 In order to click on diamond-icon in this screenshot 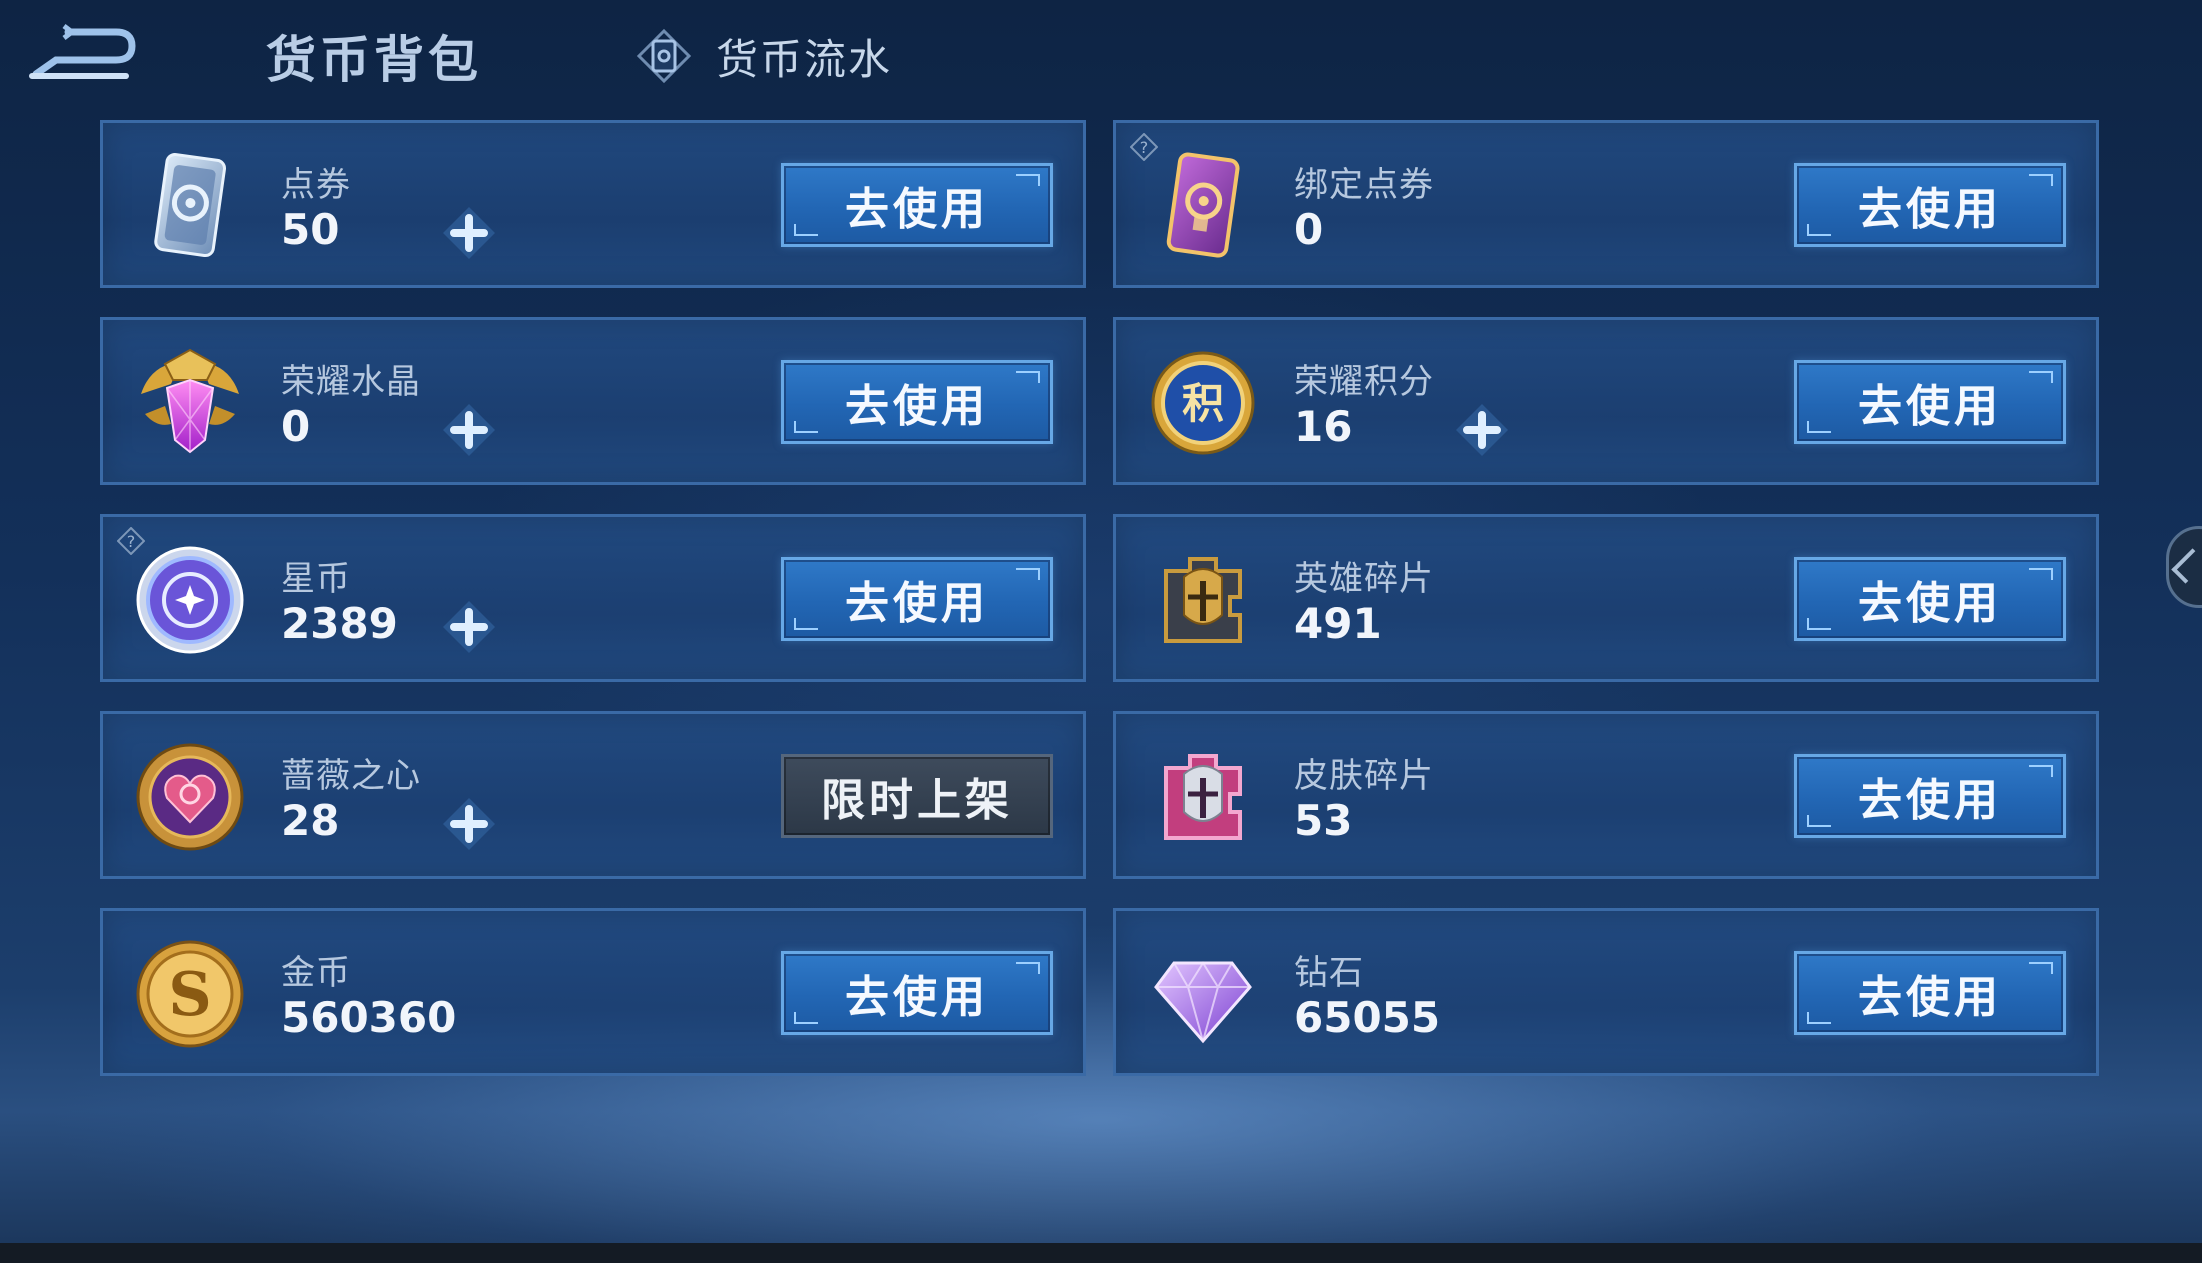, I will do `click(1203, 1002)`.